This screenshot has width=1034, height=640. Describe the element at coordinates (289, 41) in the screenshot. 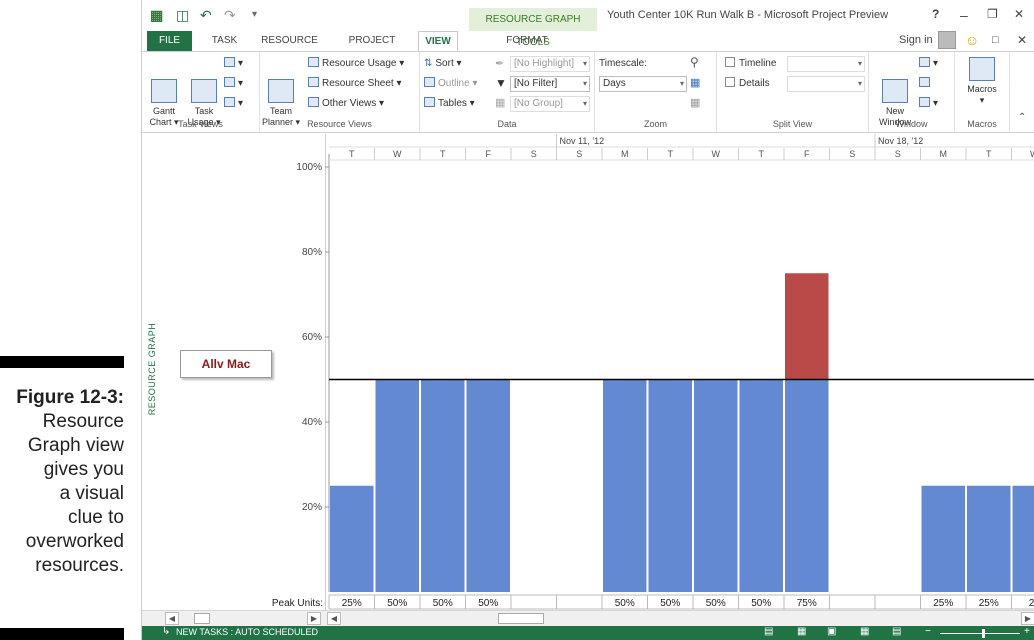

I see `tab-resource: RESOURCE` at that location.